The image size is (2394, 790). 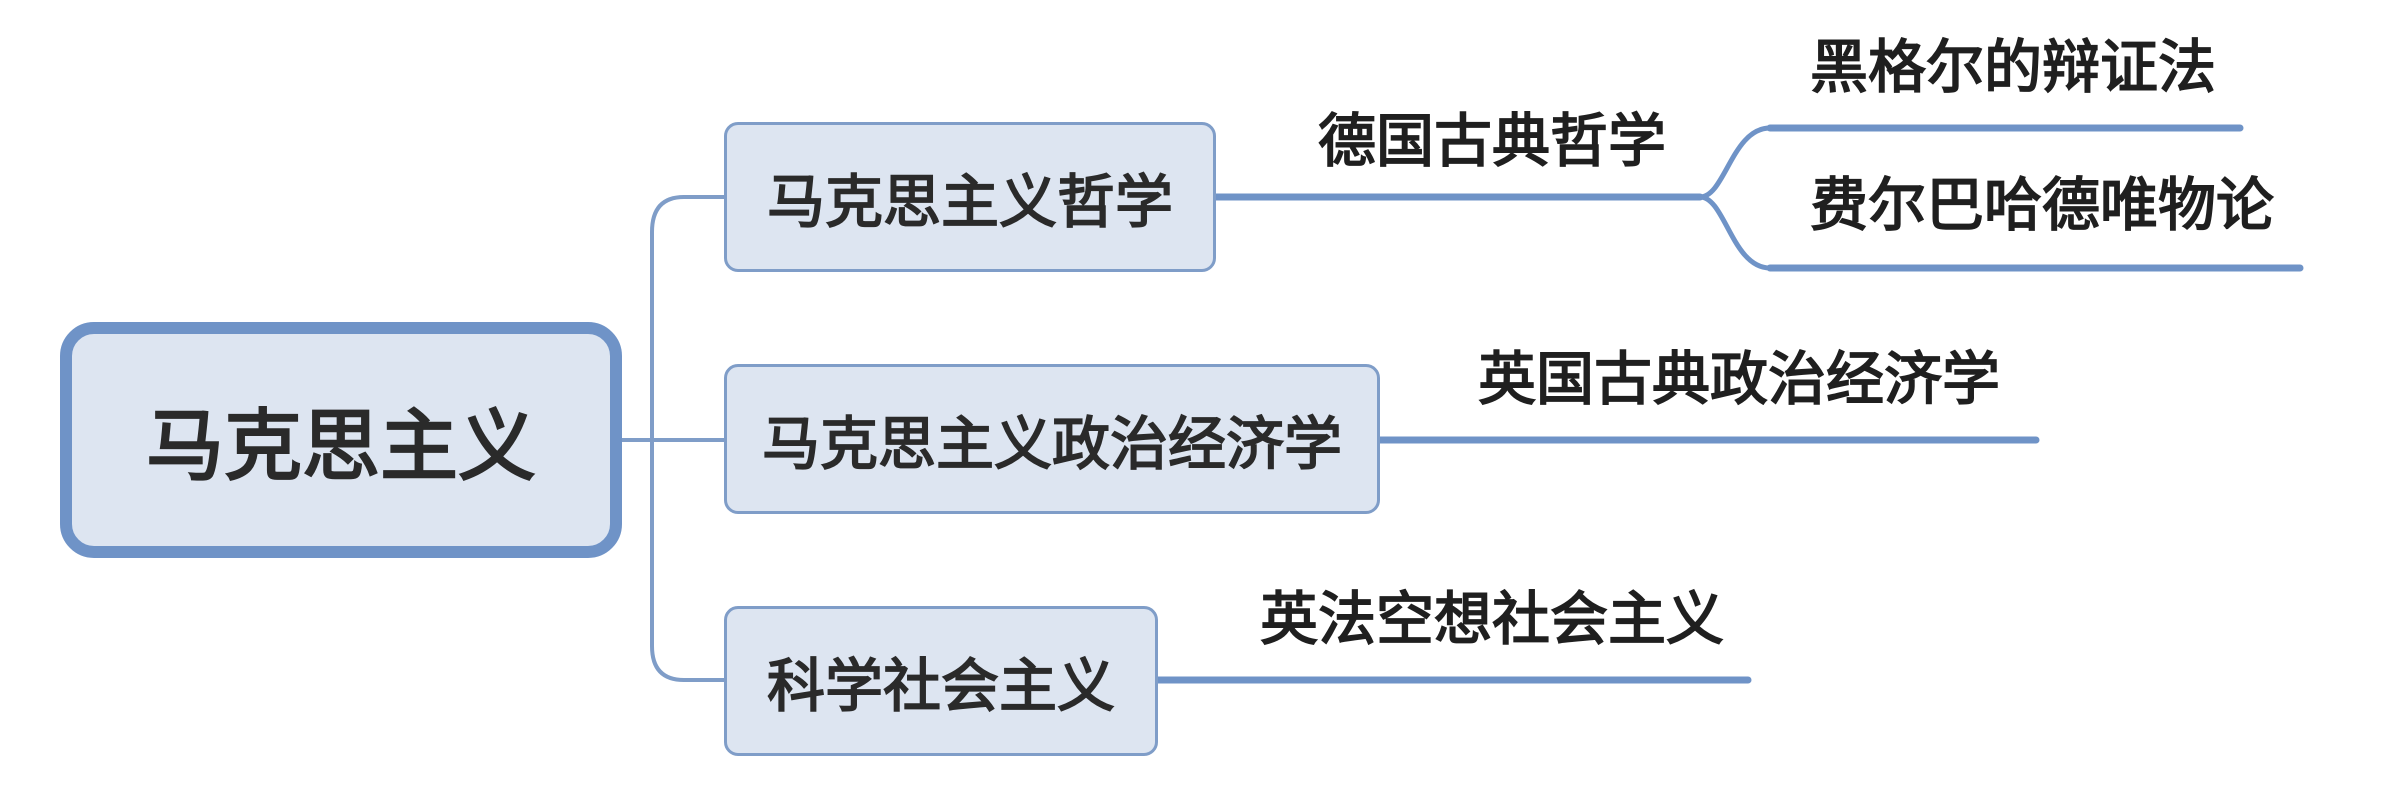 I want to click on leaf-german-classical-philosophy: 德国古典哲学, so click(x=1492, y=141).